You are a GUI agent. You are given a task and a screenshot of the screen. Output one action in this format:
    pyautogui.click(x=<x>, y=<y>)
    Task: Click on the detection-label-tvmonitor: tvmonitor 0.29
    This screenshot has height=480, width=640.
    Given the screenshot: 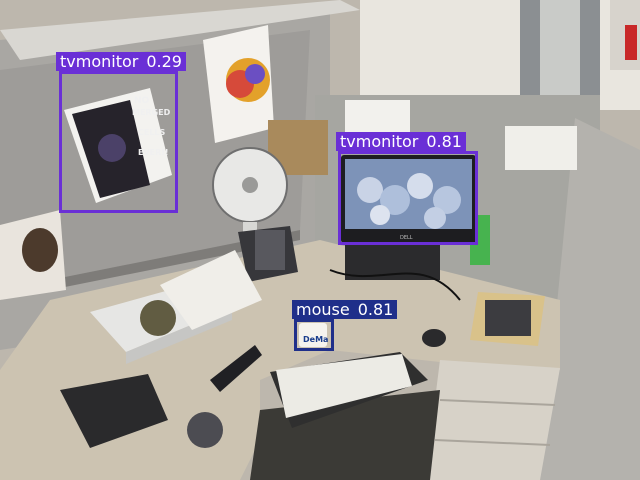 What is the action you would take?
    pyautogui.click(x=121, y=61)
    